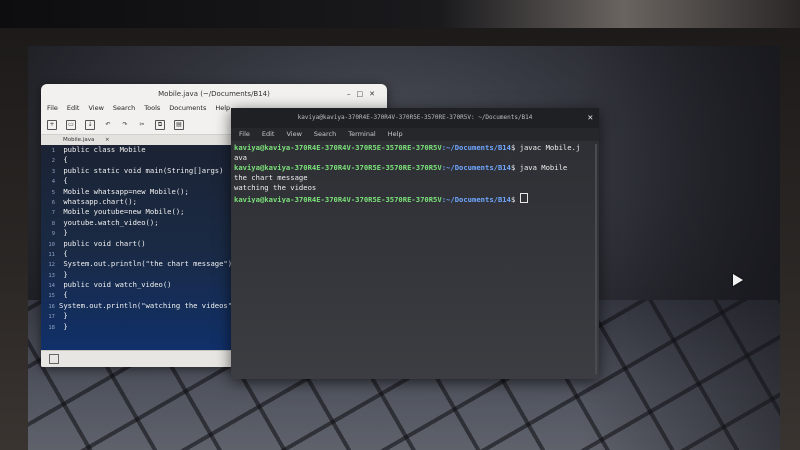 This screenshot has height=450, width=800. What do you see at coordinates (222, 110) in the screenshot?
I see `menu-help: Help` at bounding box center [222, 110].